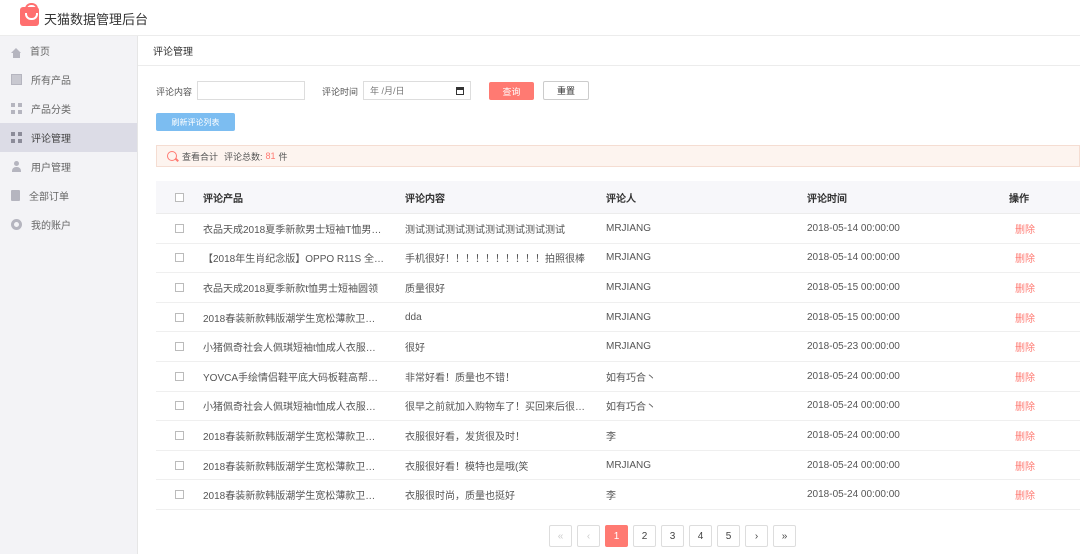 The width and height of the screenshot is (1080, 554). Describe the element at coordinates (853, 347) in the screenshot. I see `row-time: 2018-05-23 00:00:00` at that location.